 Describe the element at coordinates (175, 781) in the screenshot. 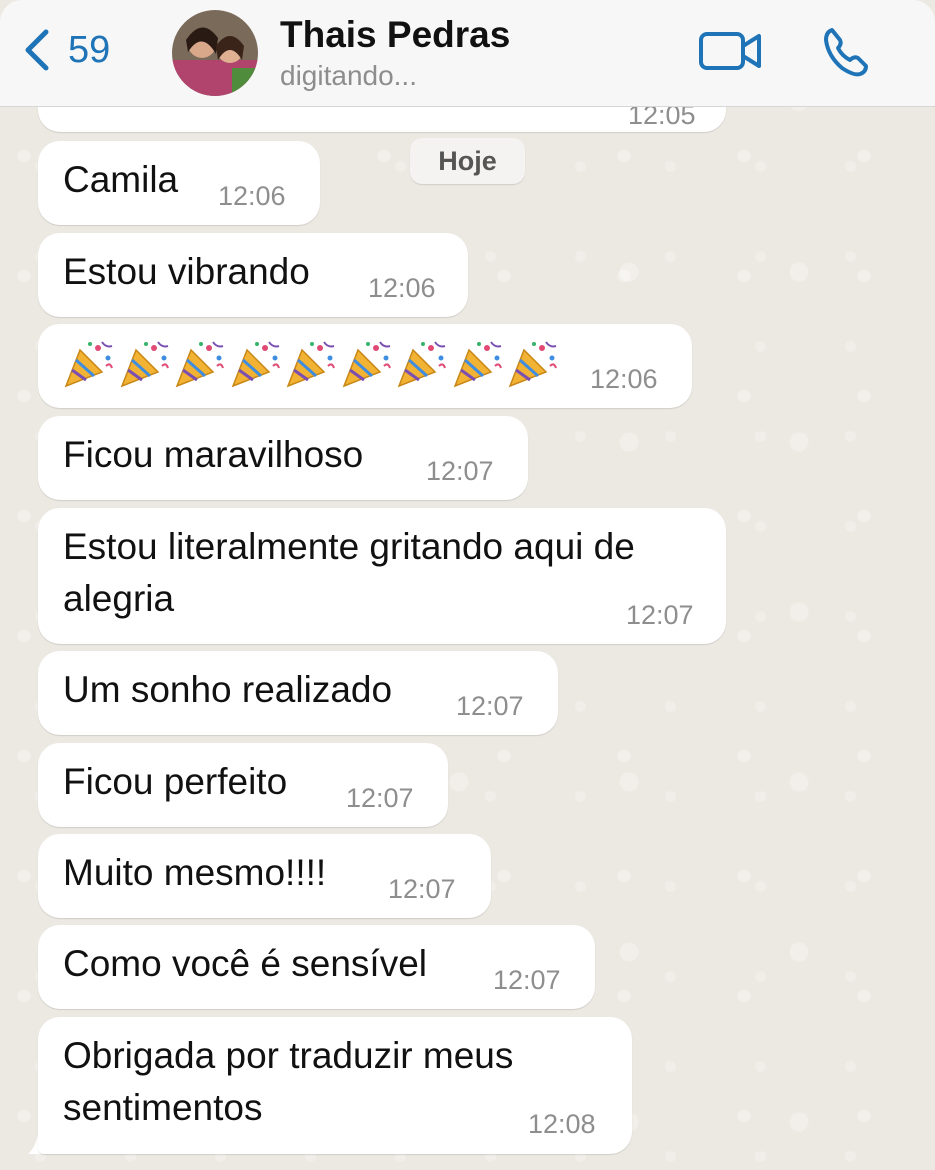

I see `message-text: Ficou perfeito` at that location.